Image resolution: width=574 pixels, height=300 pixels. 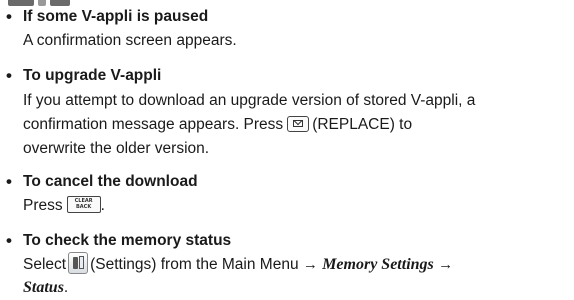 I want to click on item-heading: To cancel the download, so click(x=110, y=181).